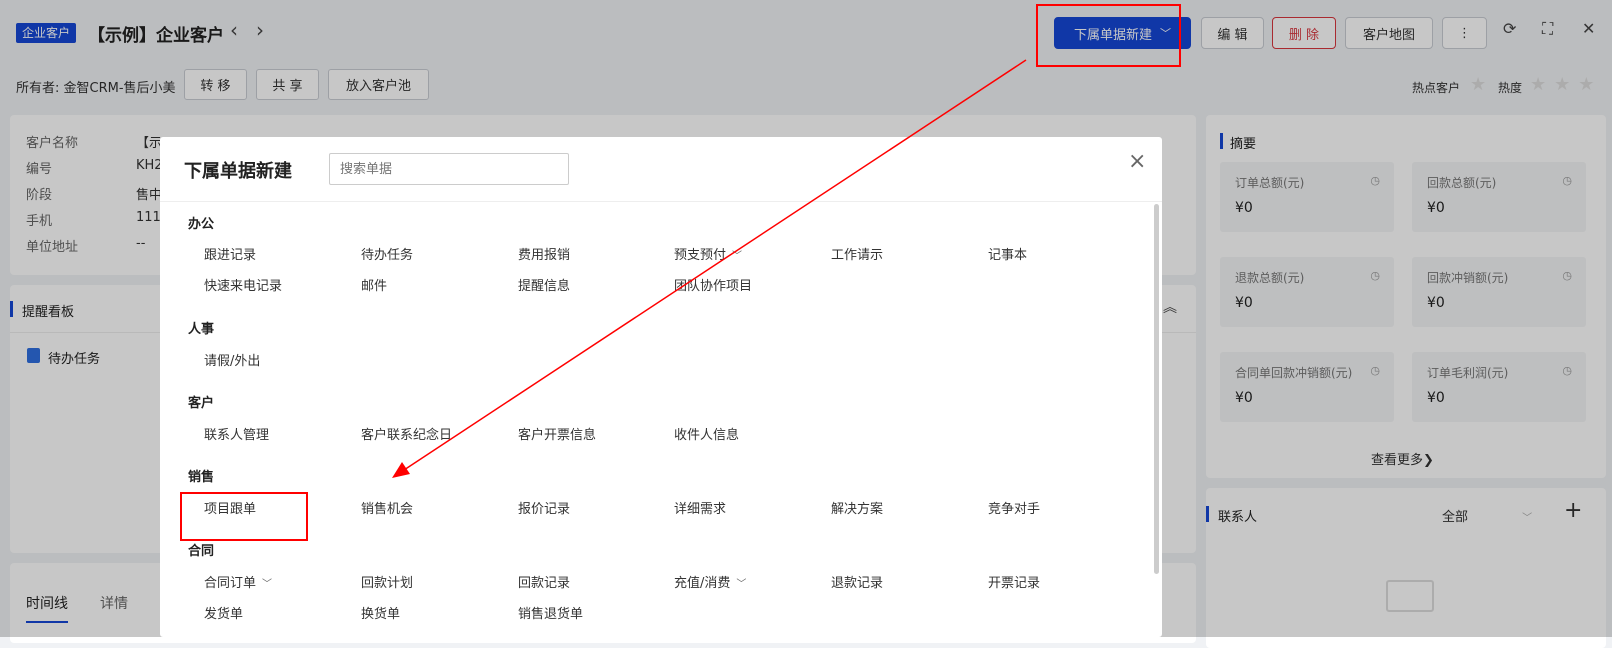 This screenshot has height=648, width=1612. What do you see at coordinates (244, 516) in the screenshot?
I see `annotation-box-project-item` at bounding box center [244, 516].